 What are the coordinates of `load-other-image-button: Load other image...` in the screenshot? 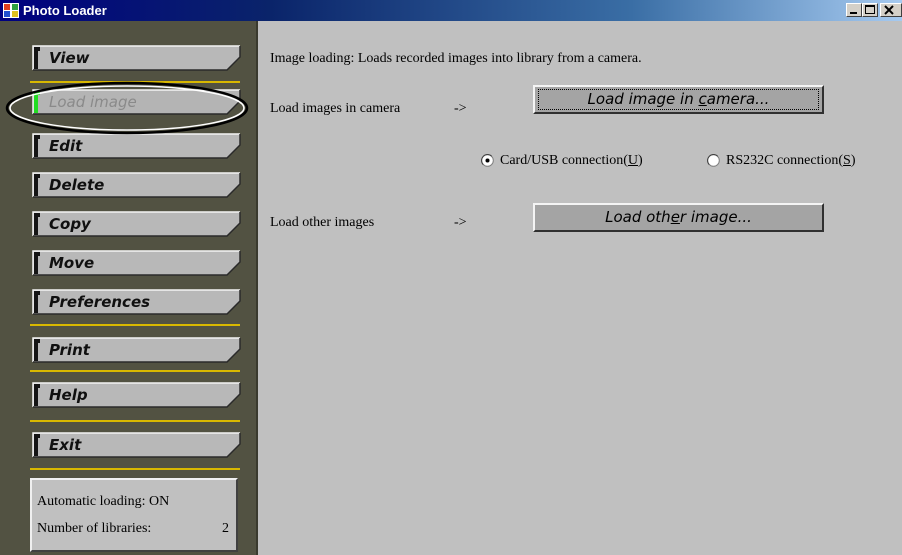 It's located at (678, 217).